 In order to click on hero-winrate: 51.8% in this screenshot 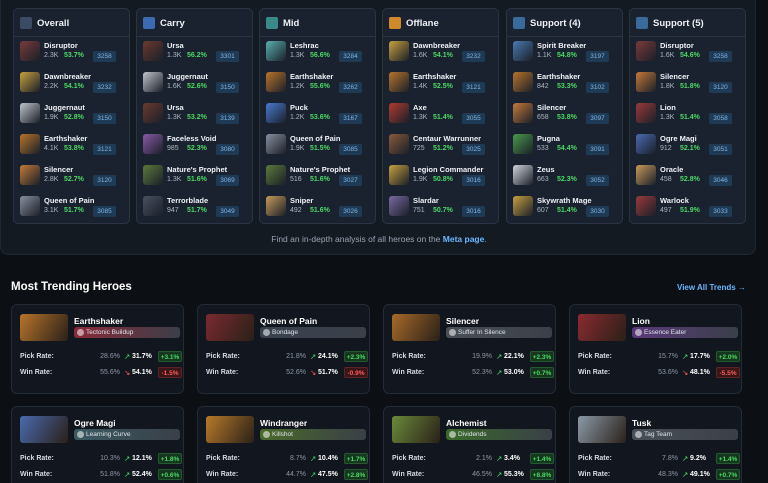, I will do `click(690, 86)`.